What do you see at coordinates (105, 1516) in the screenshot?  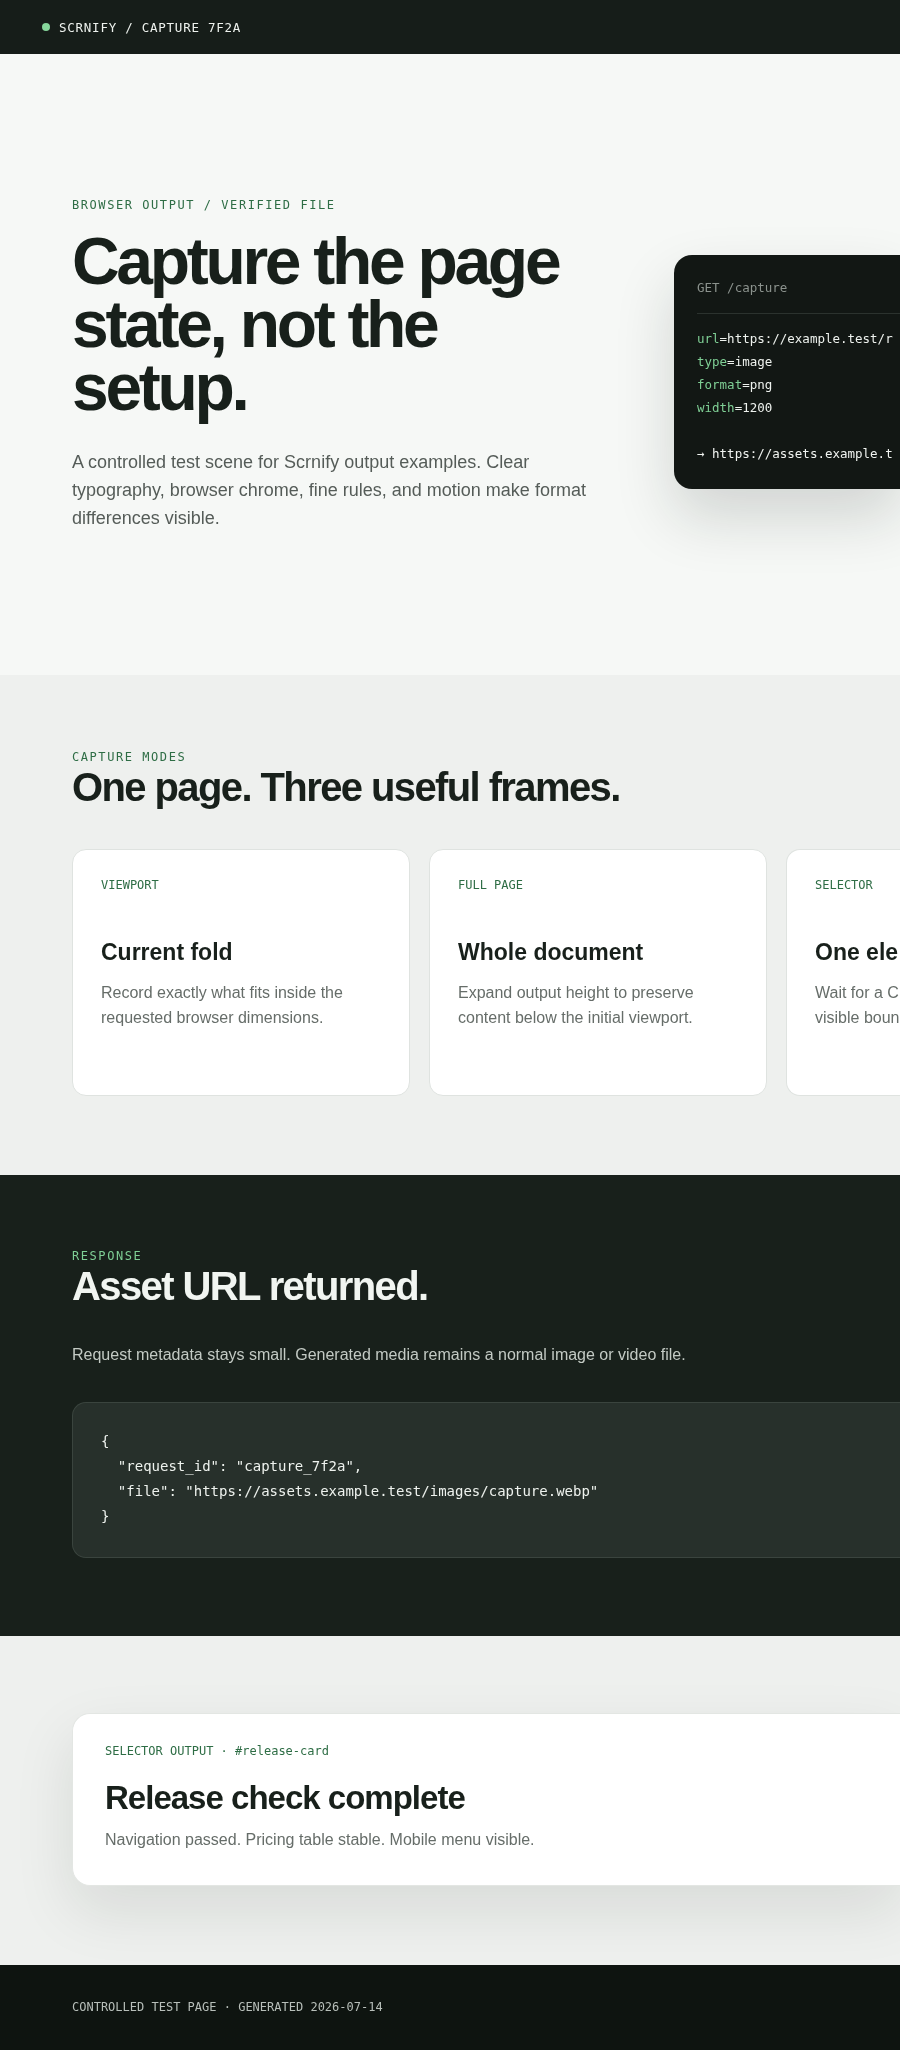 I see `code-line: }` at bounding box center [105, 1516].